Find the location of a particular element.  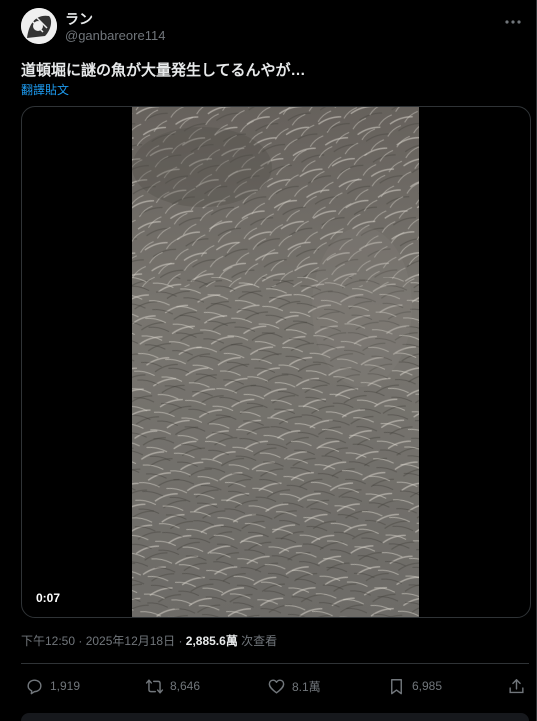

divider is located at coordinates (275, 663).